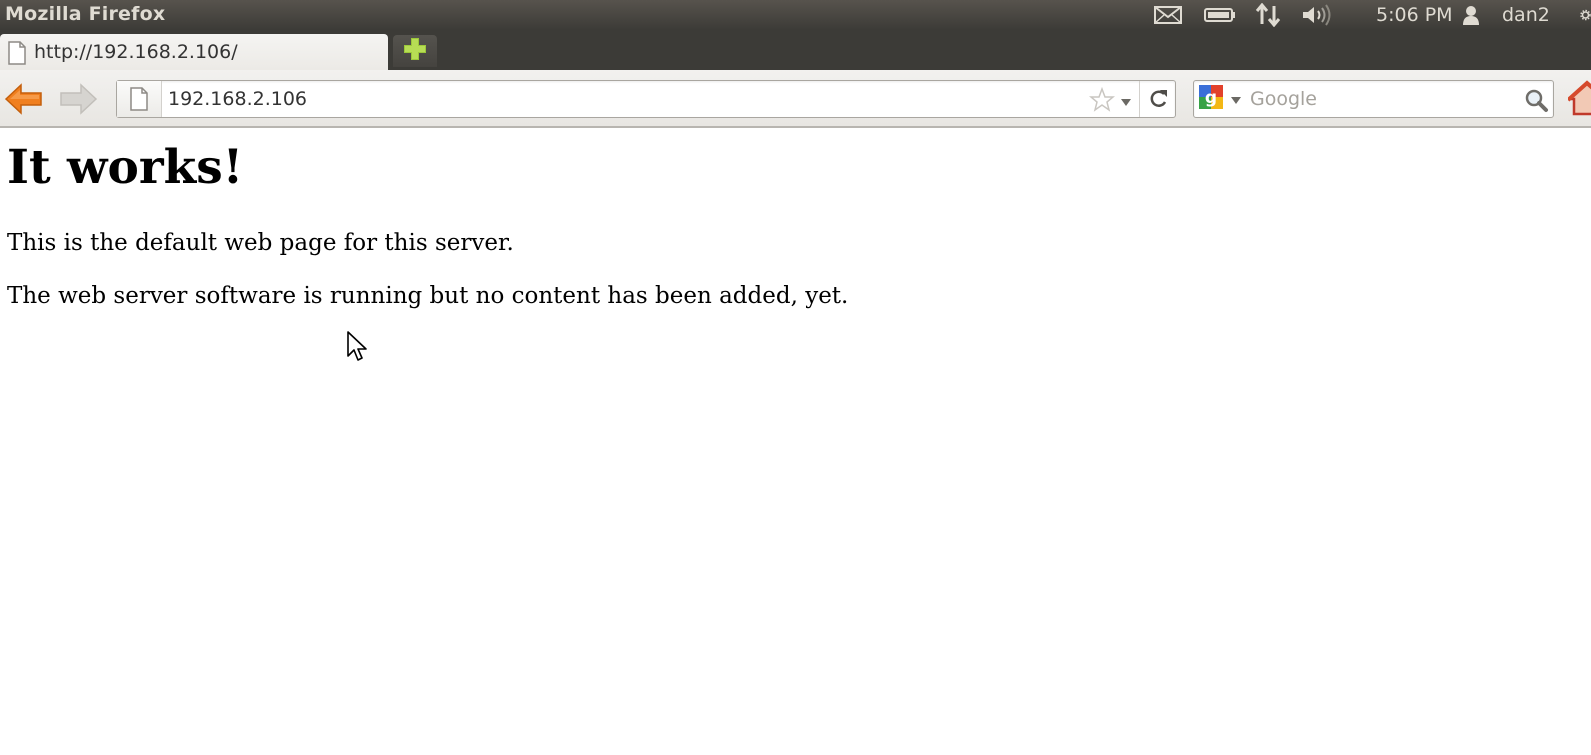  What do you see at coordinates (1268, 15) in the screenshot?
I see `network-icon` at bounding box center [1268, 15].